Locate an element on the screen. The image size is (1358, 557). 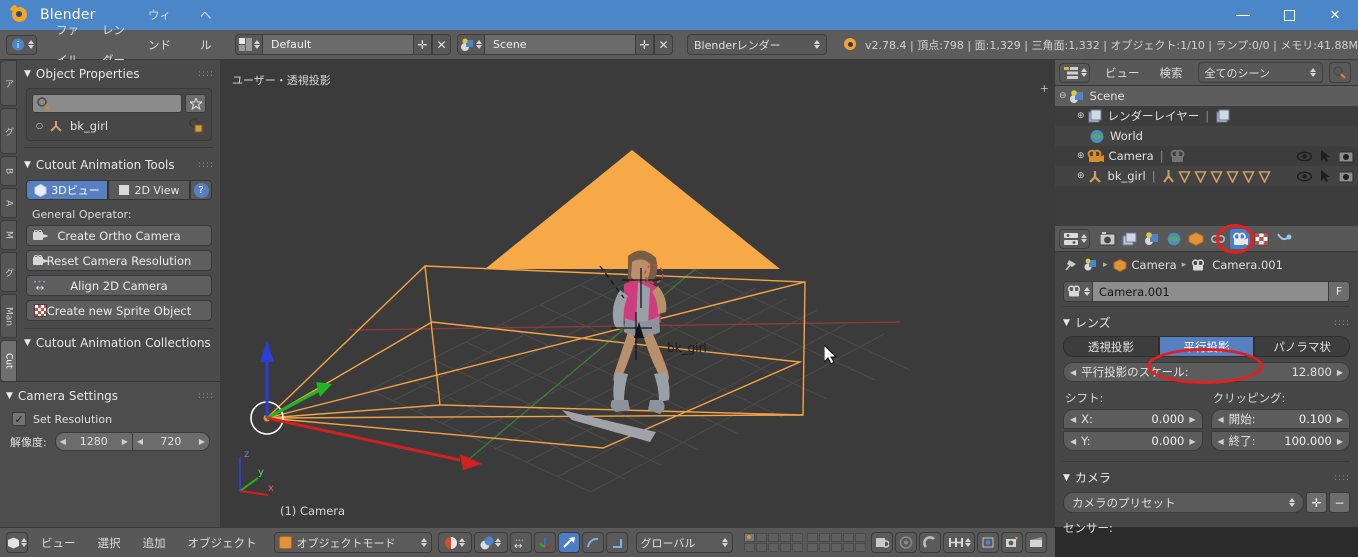
search-input is located at coordinates (107, 103).